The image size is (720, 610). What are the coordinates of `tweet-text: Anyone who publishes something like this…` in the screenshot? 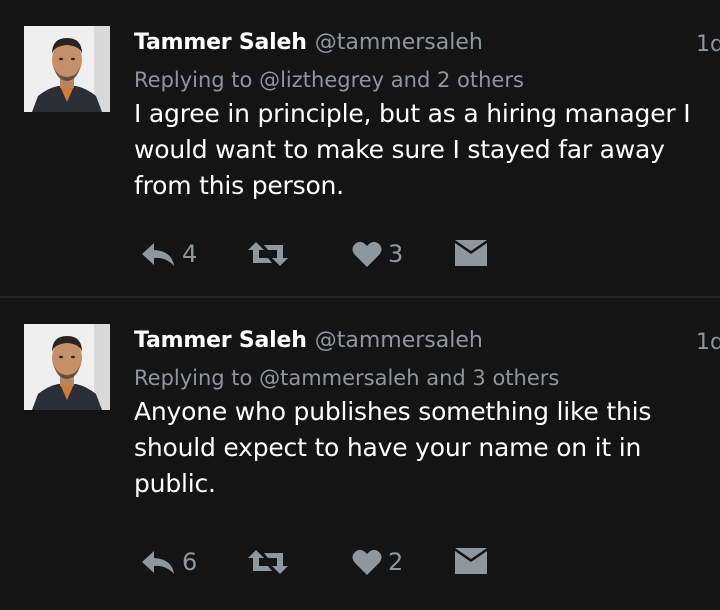 It's located at (393, 447).